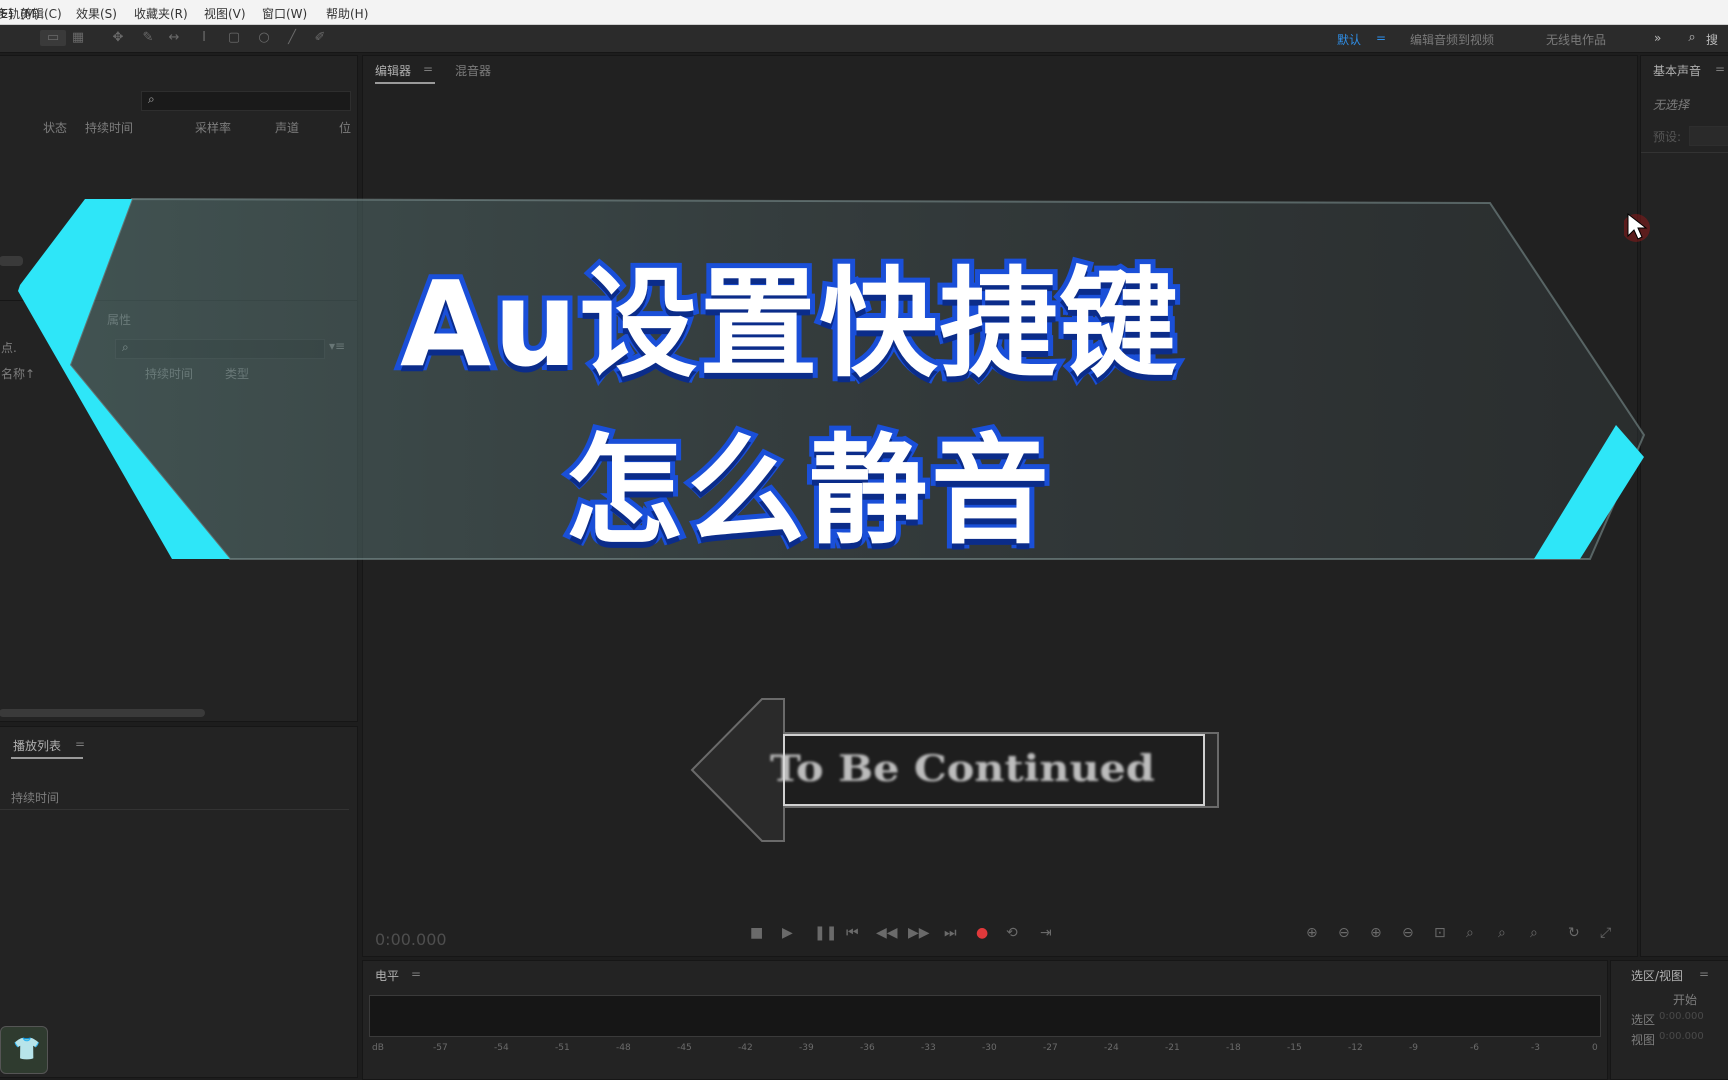 Image resolution: width=1728 pixels, height=1080 pixels. What do you see at coordinates (756, 933) in the screenshot?
I see `stop-icon: ■` at bounding box center [756, 933].